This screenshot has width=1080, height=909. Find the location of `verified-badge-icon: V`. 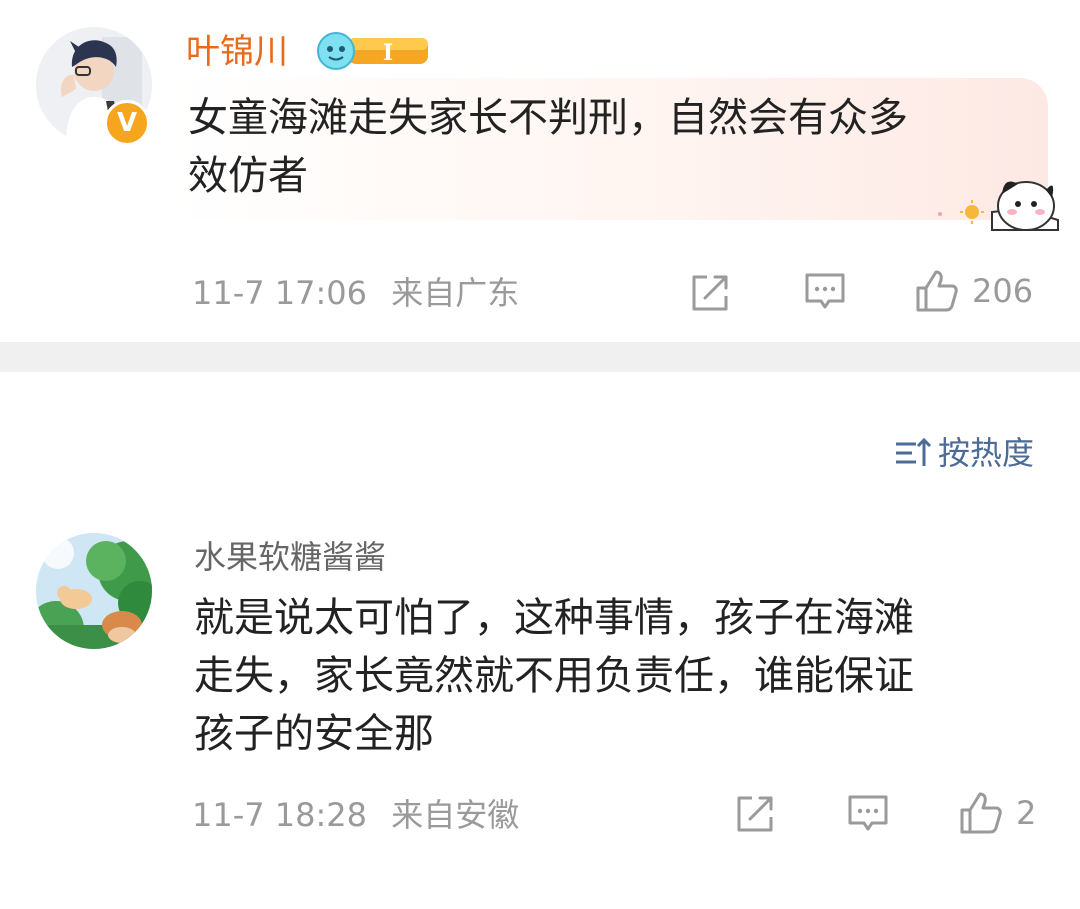

verified-badge-icon: V is located at coordinates (127, 123).